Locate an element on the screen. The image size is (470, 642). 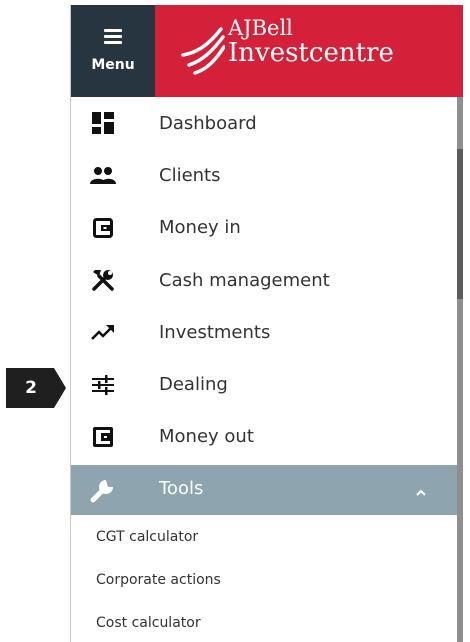
hamburger-icon is located at coordinates (113, 36).